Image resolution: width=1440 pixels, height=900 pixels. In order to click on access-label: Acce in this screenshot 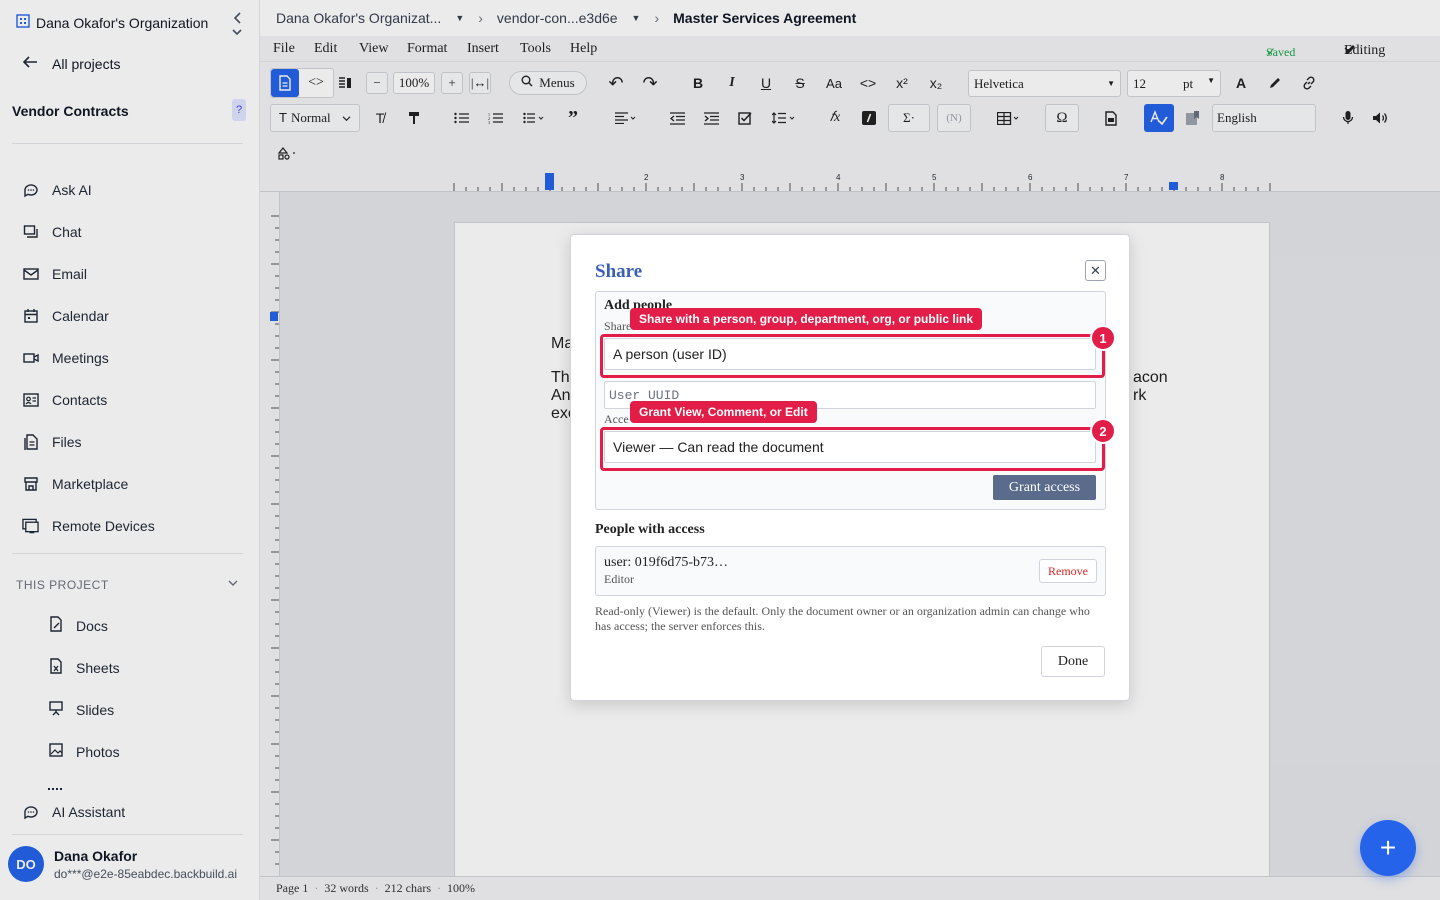, I will do `click(616, 419)`.